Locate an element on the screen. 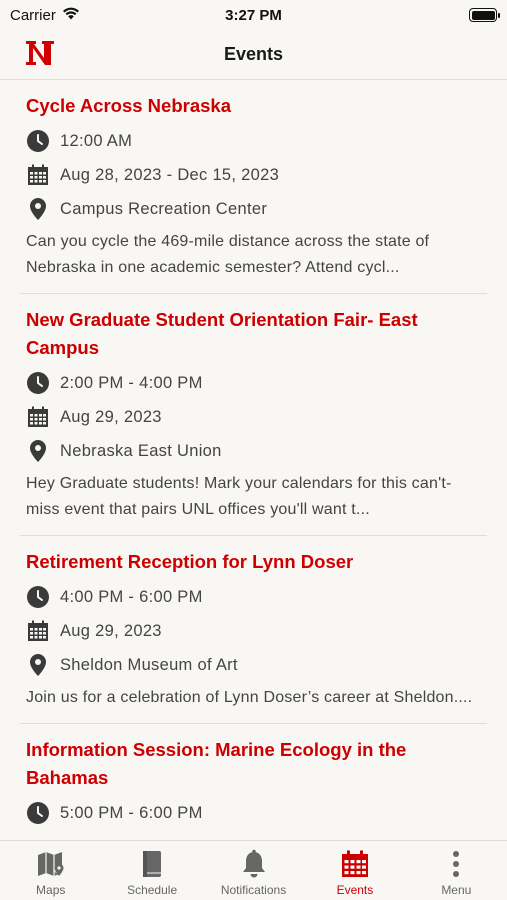 The image size is (507, 900). map-icon is located at coordinates (51, 864).